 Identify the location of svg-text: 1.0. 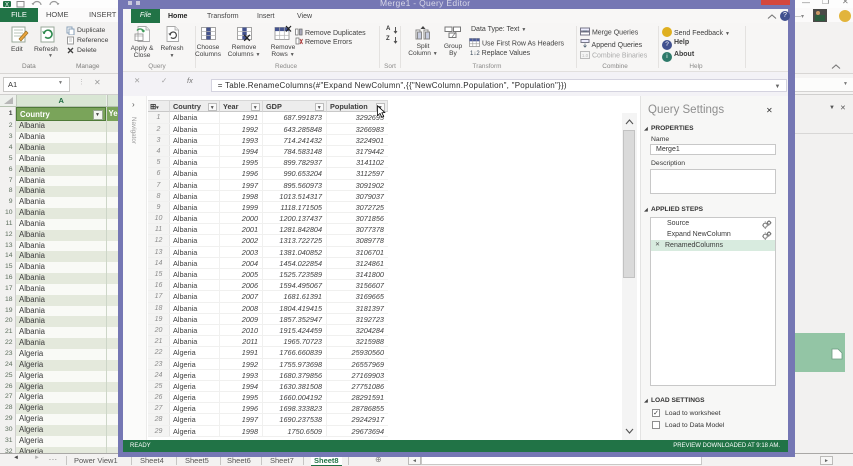
(585, 55).